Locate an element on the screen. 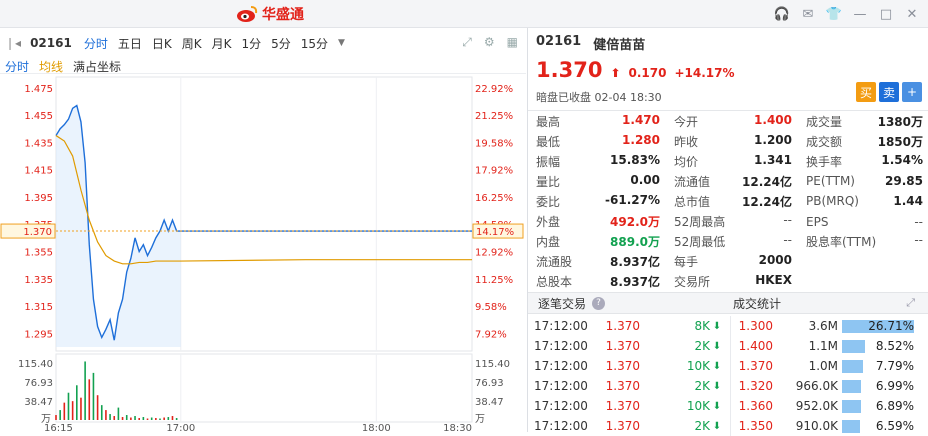  volstat-price: 1.320 is located at coordinates (755, 386).